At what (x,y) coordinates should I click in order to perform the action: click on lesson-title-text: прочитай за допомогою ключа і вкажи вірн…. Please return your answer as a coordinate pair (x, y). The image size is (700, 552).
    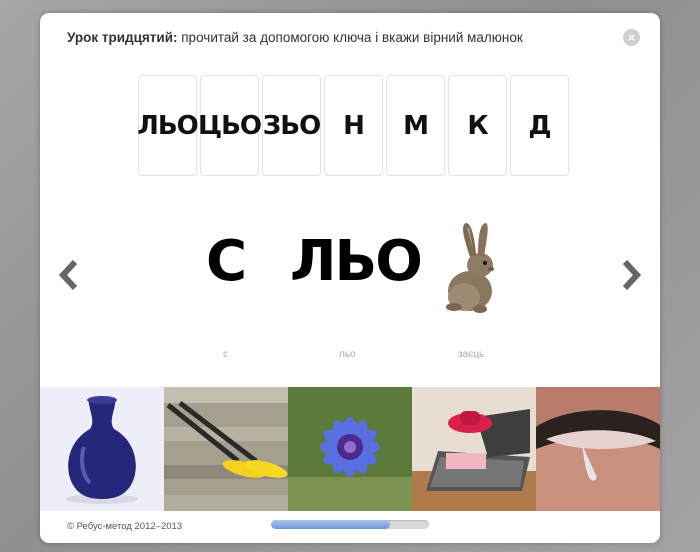
    Looking at the image, I should click on (350, 37).